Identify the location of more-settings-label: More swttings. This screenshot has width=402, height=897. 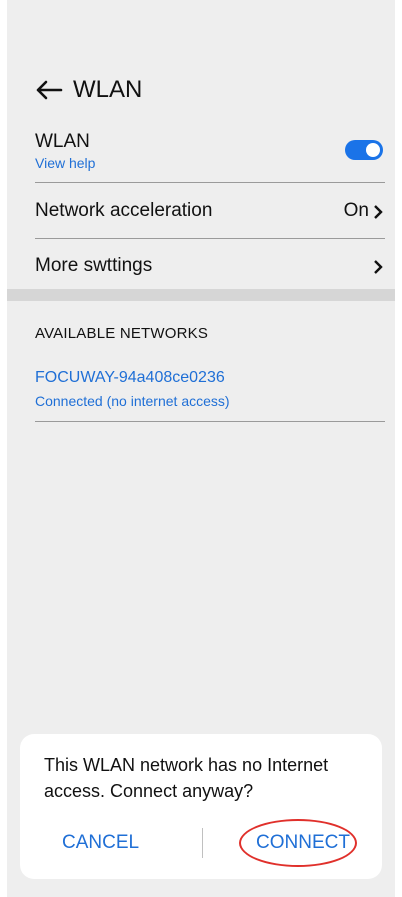
(94, 265).